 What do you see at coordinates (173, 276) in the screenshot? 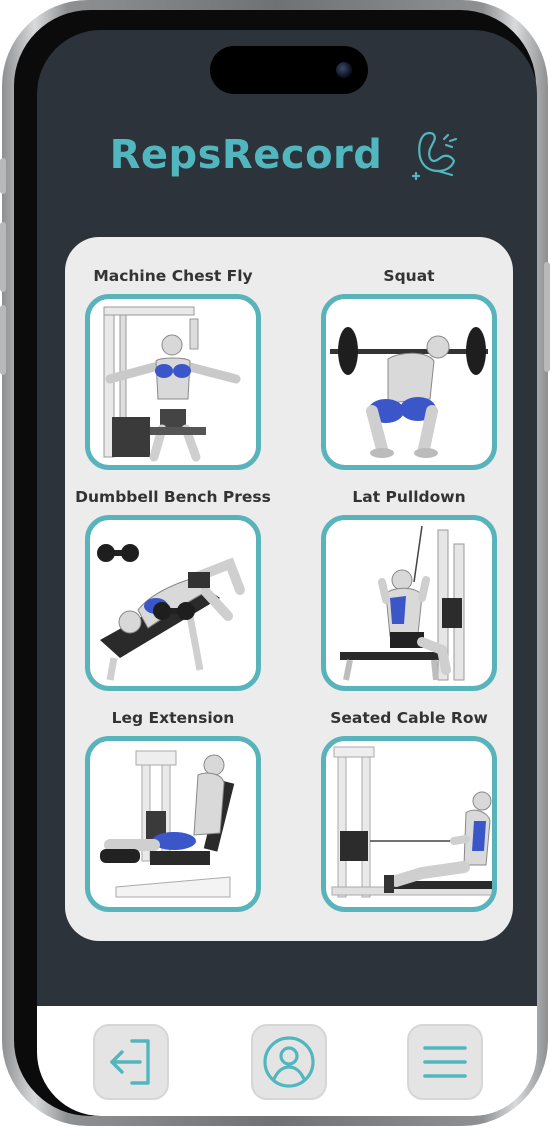
I see `exercise-label: Machine Chest Fly` at bounding box center [173, 276].